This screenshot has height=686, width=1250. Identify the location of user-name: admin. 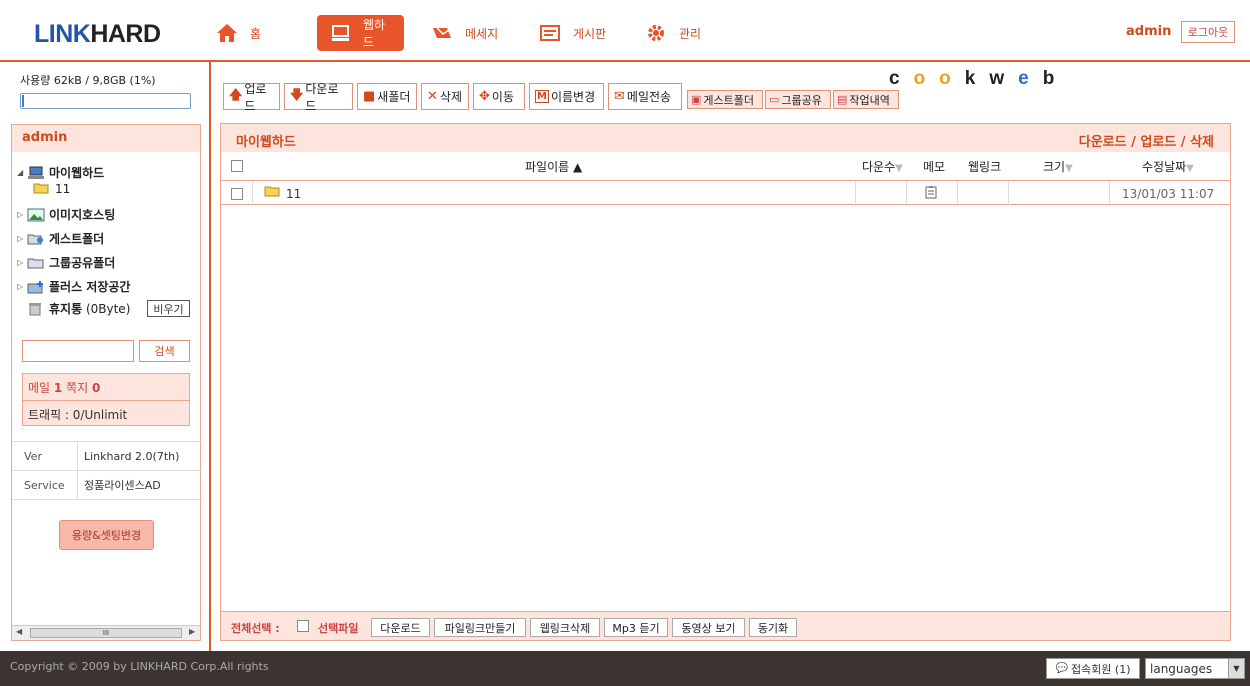
(1149, 31).